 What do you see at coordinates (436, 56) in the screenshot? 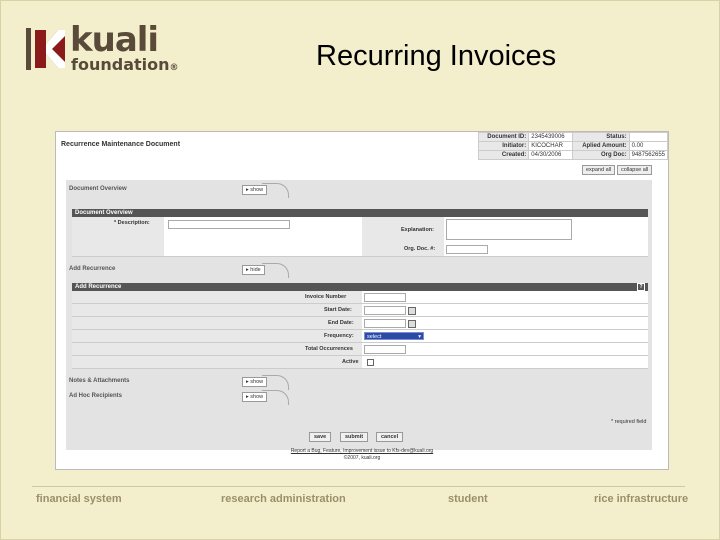
I see `slide-title: Recurring Invoices` at bounding box center [436, 56].